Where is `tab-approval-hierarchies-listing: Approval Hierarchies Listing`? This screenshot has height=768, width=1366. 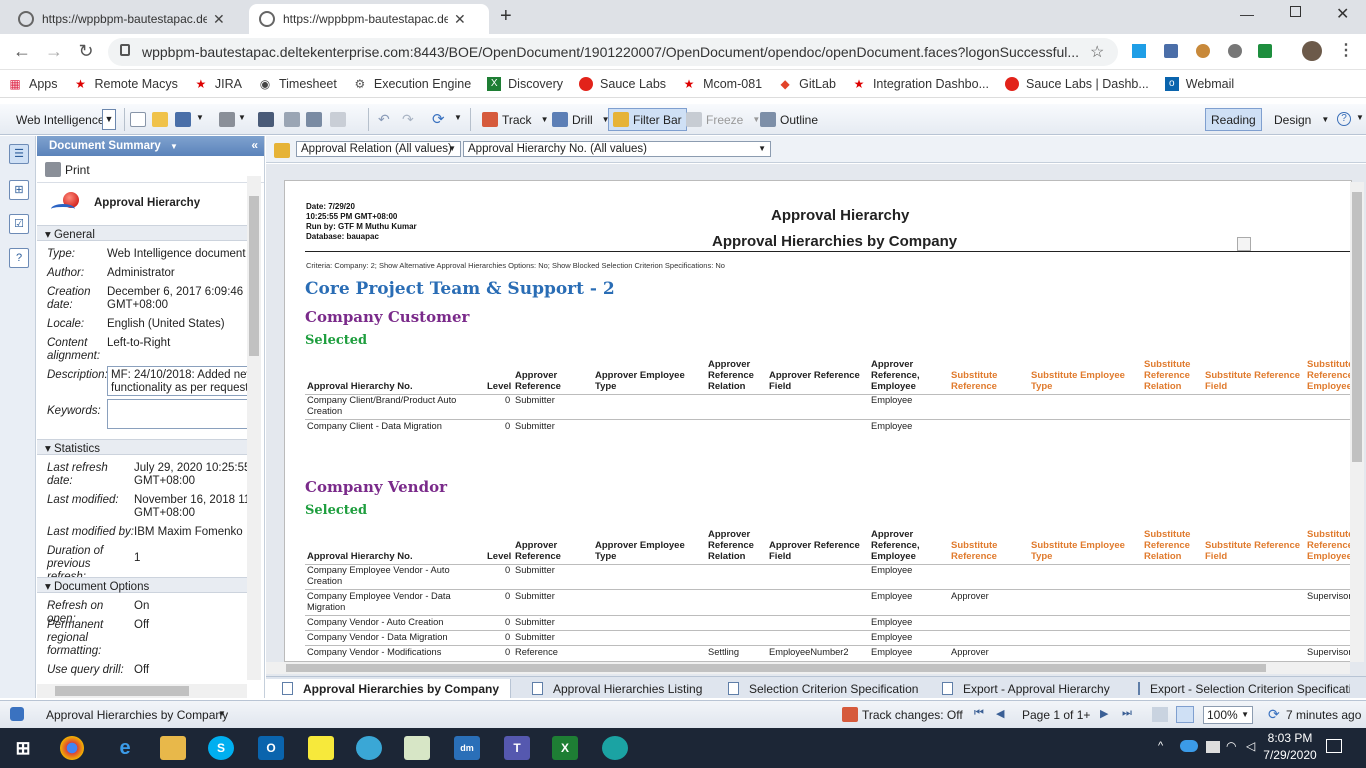 tab-approval-hierarchies-listing: Approval Hierarchies Listing is located at coordinates (617, 688).